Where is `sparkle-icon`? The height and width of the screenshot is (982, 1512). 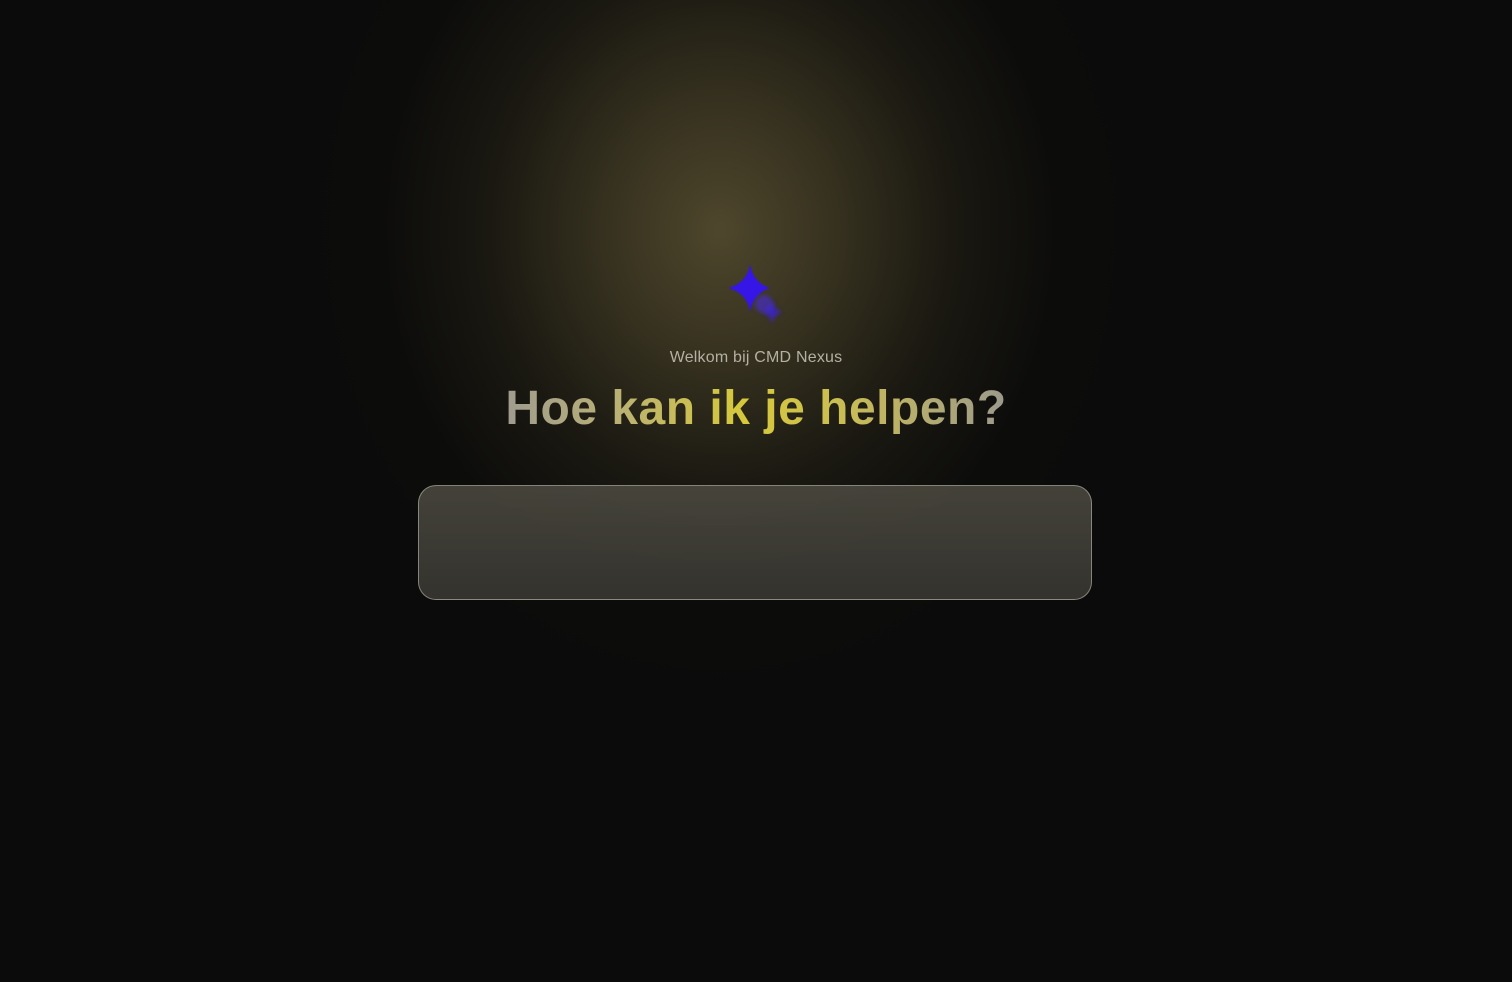
sparkle-icon is located at coordinates (756, 296).